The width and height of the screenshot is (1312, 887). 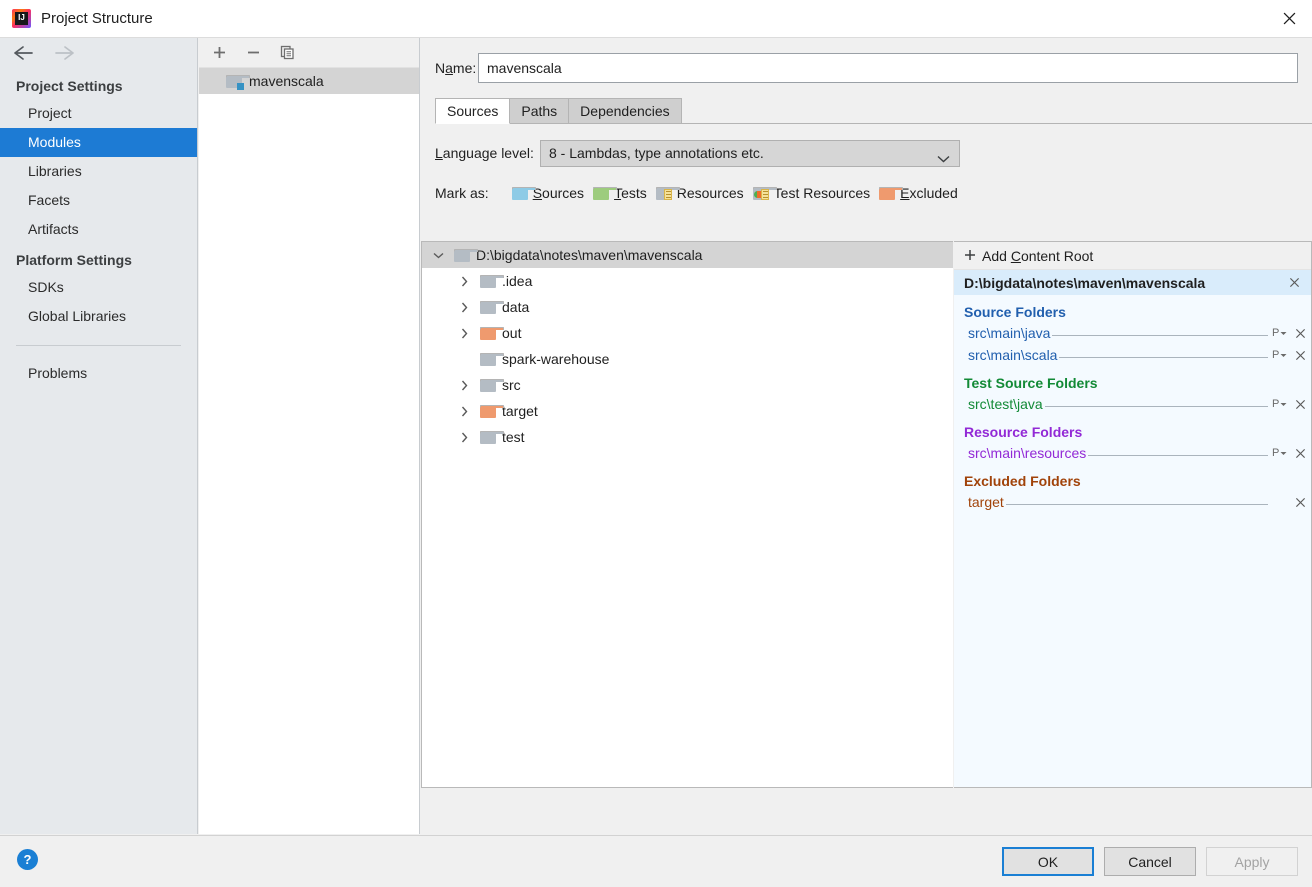 What do you see at coordinates (523, 193) in the screenshot?
I see `sources-folder-icon` at bounding box center [523, 193].